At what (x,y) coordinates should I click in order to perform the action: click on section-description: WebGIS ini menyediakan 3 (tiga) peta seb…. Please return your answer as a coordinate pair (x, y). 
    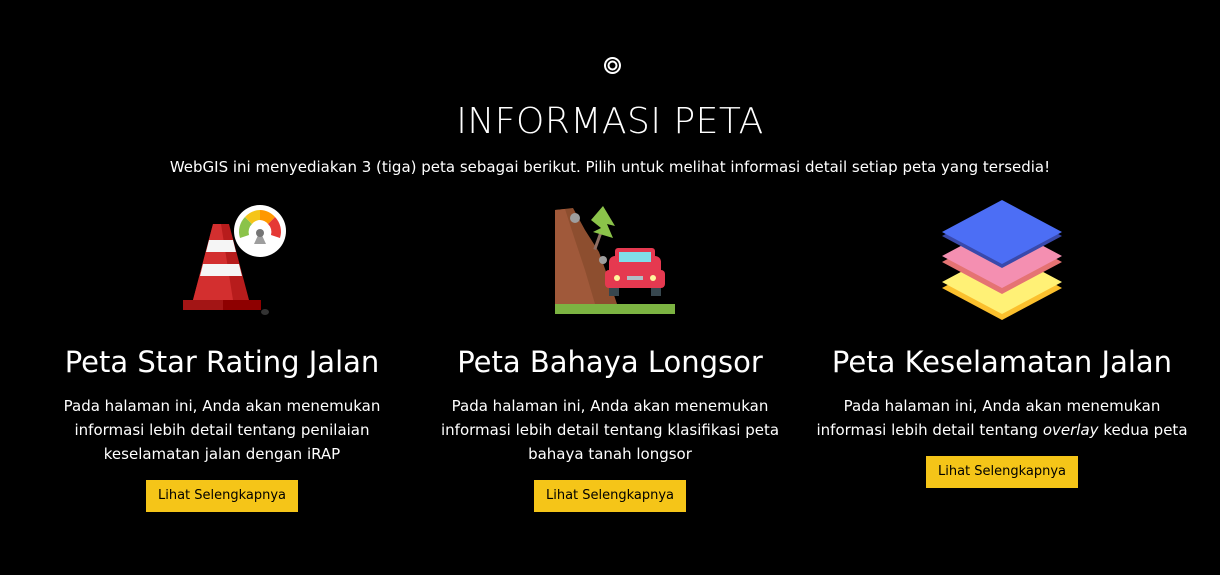
    Looking at the image, I should click on (610, 167).